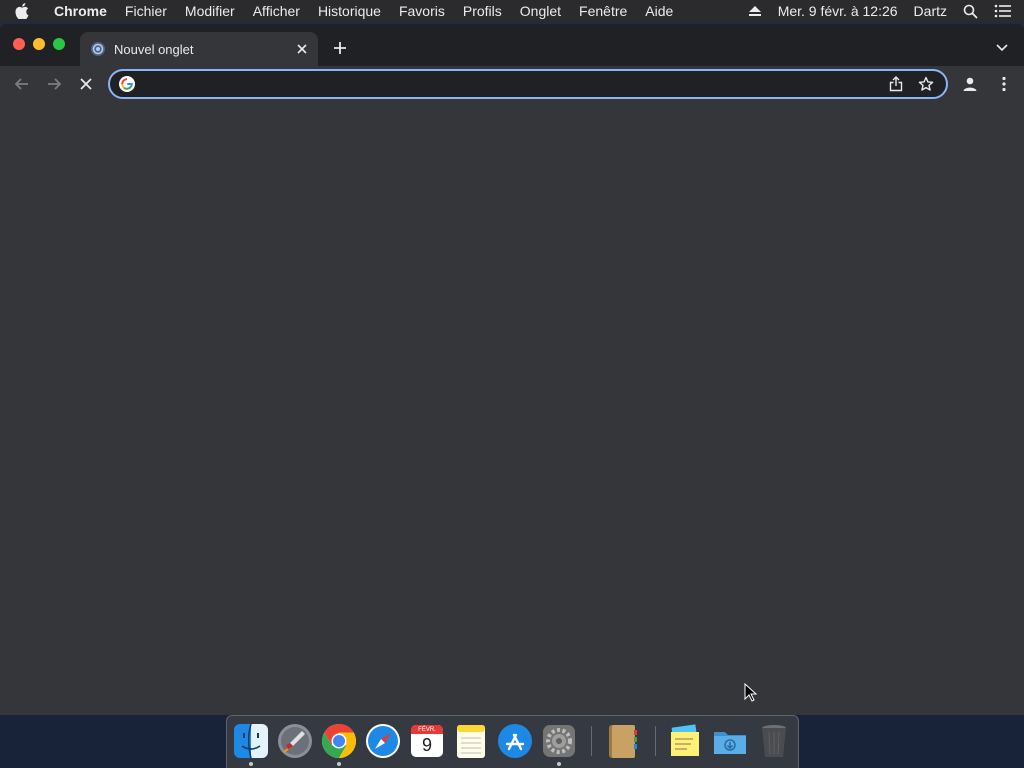 This screenshot has width=1024, height=768. I want to click on dock-launchpad-icon, so click(295, 741).